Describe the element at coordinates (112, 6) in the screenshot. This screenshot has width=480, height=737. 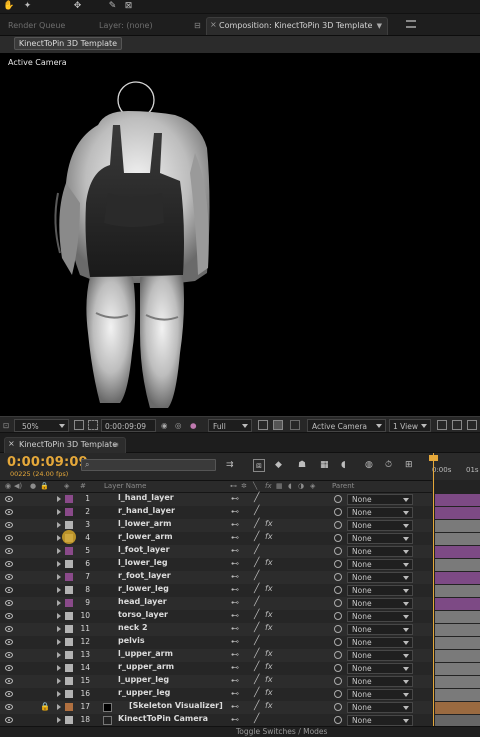
I see `pen-icon: ✎` at that location.